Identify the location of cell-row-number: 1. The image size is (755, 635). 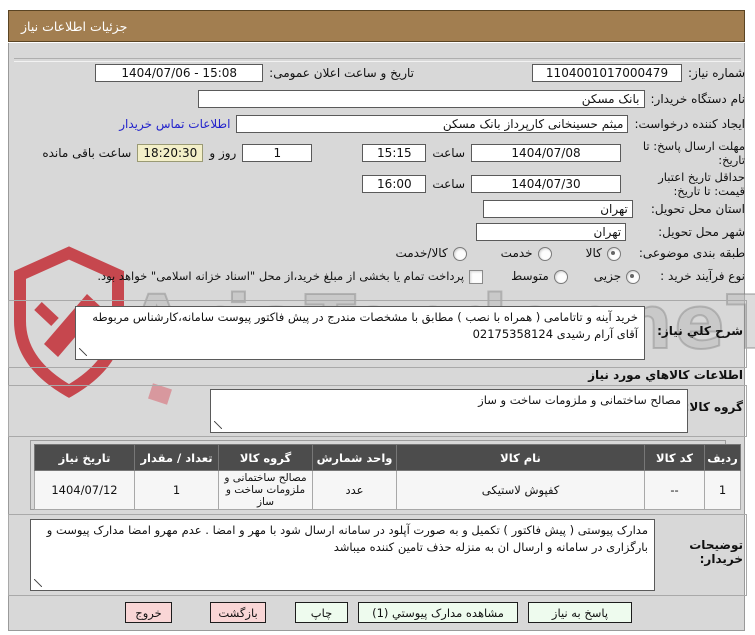
(722, 490).